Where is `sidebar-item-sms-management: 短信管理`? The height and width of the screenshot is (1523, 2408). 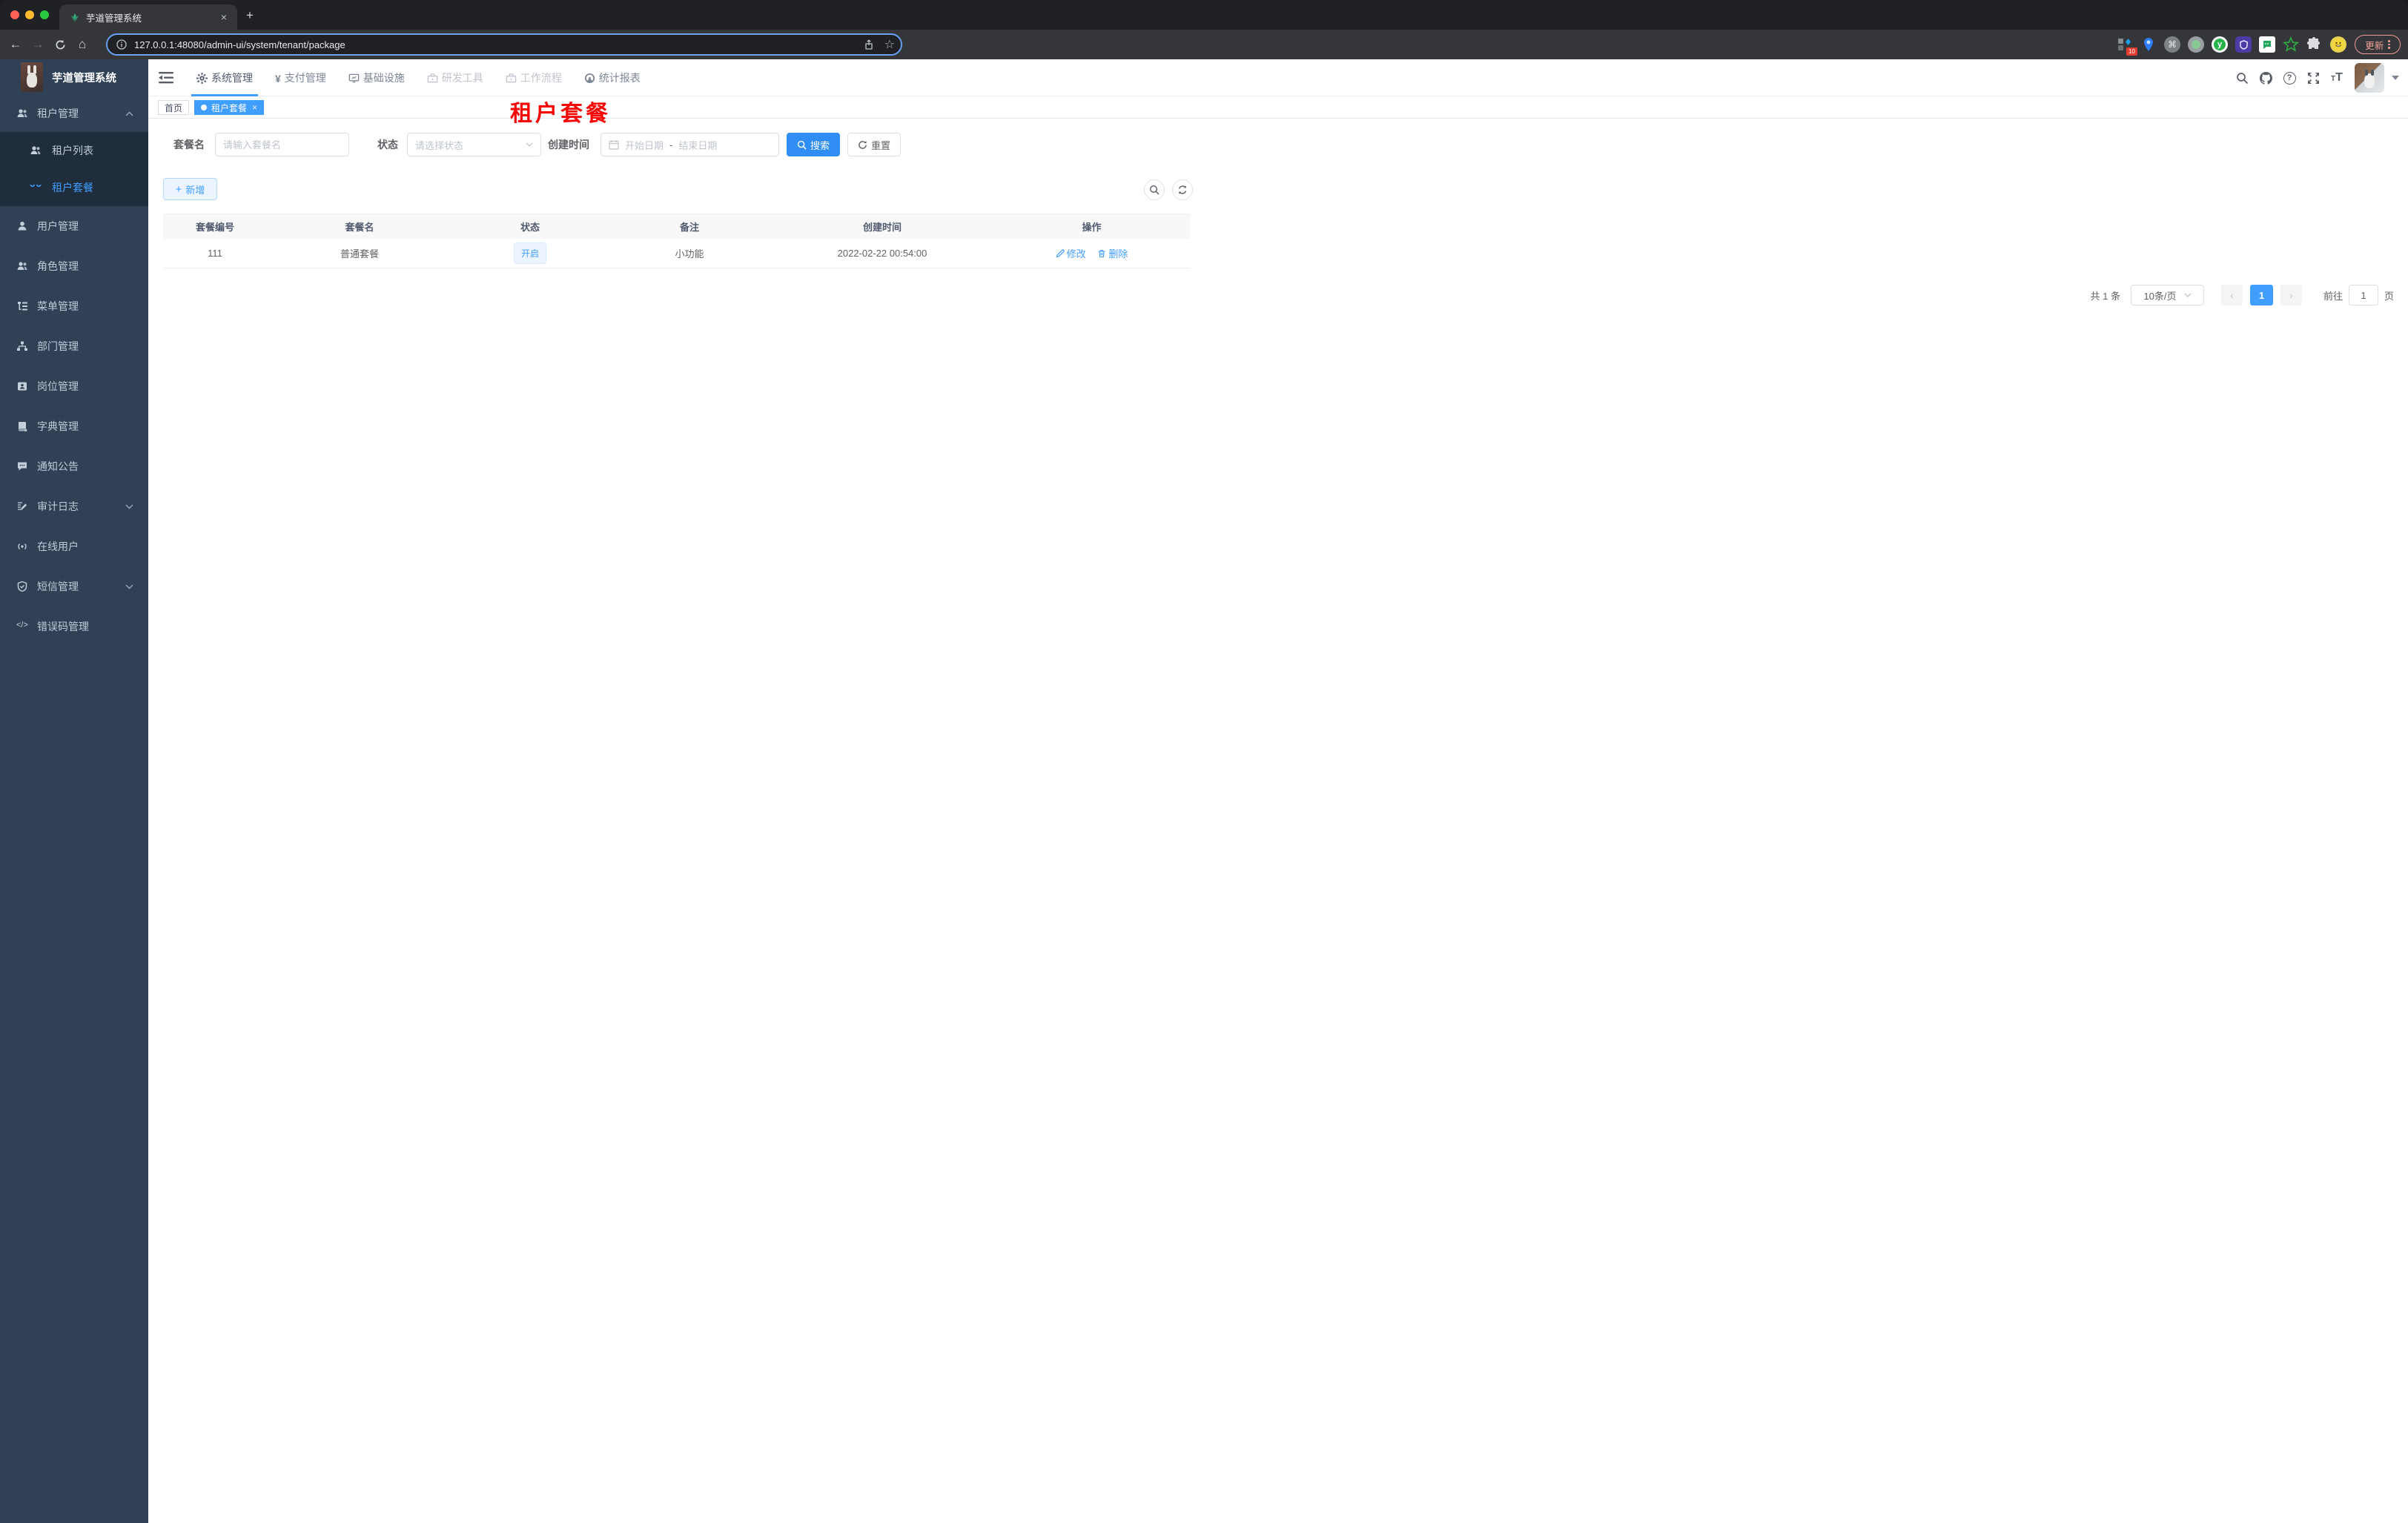
sidebar-item-sms-management: 短信管理 is located at coordinates (74, 587).